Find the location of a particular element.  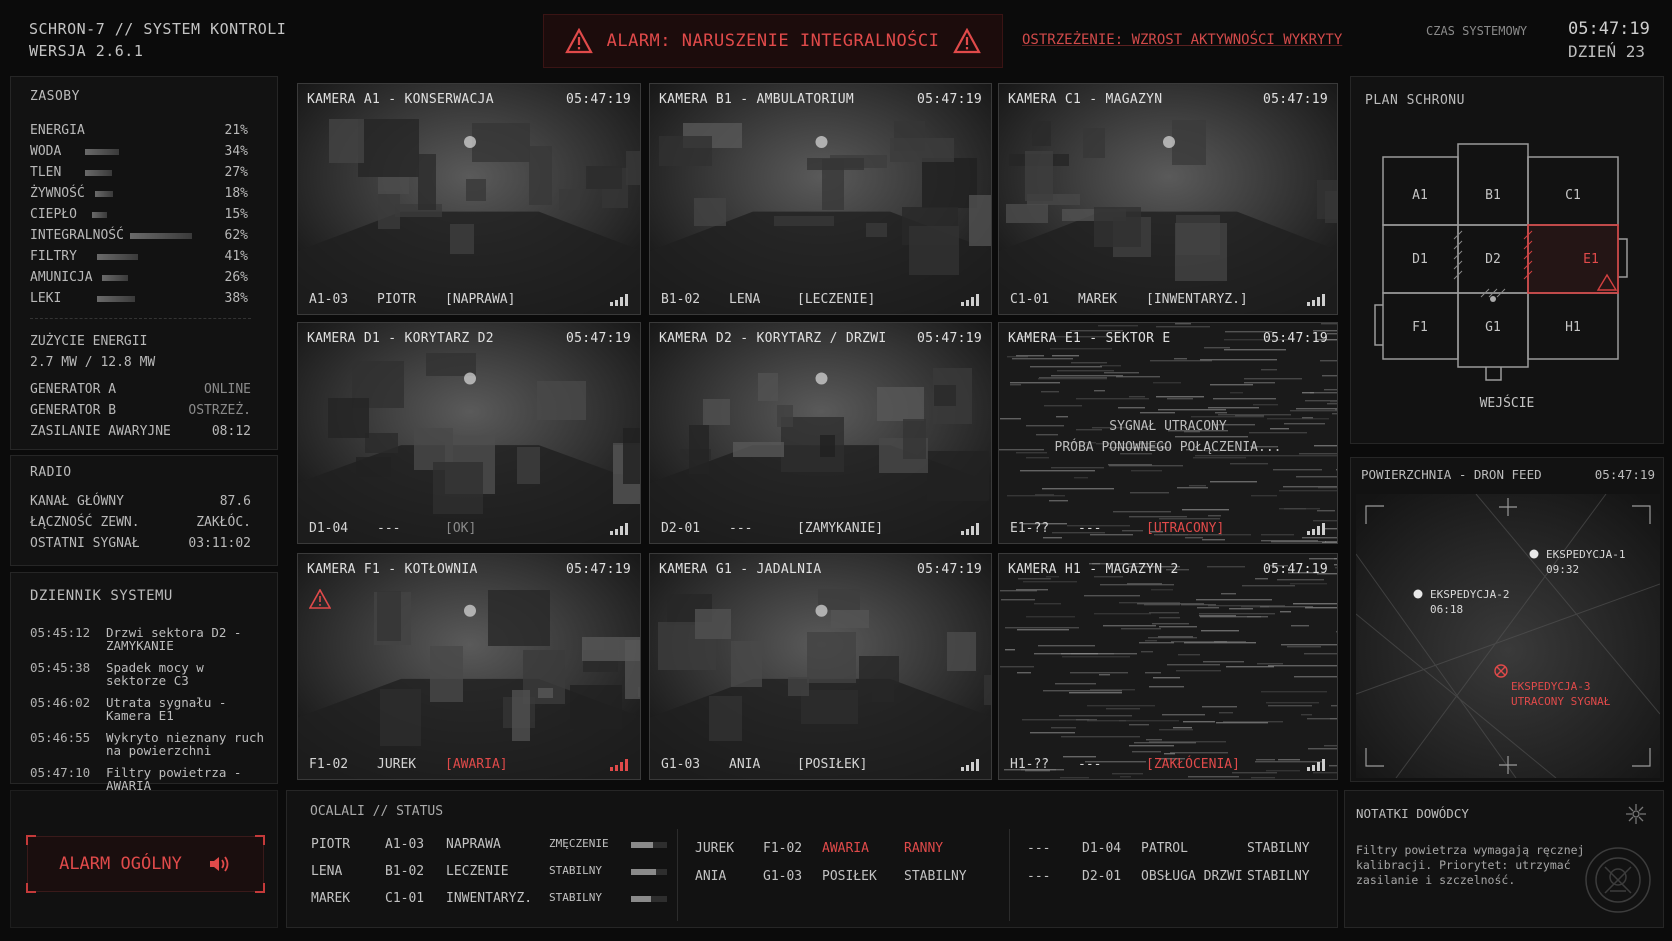

energy-value: 2.7 MW / 12.8 MW is located at coordinates (93, 362).